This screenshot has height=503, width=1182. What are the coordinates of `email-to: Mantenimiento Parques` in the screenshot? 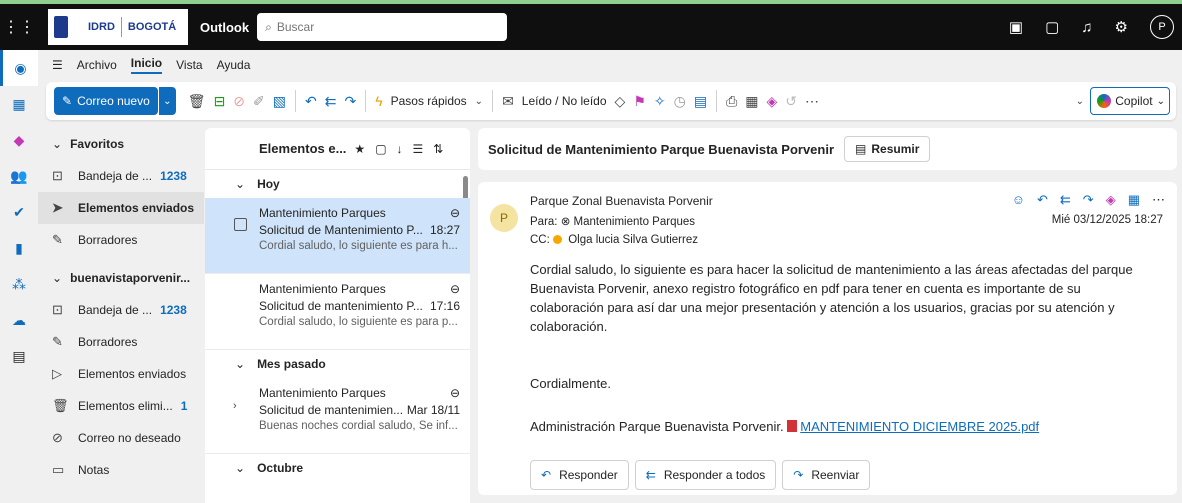 It's located at (634, 222).